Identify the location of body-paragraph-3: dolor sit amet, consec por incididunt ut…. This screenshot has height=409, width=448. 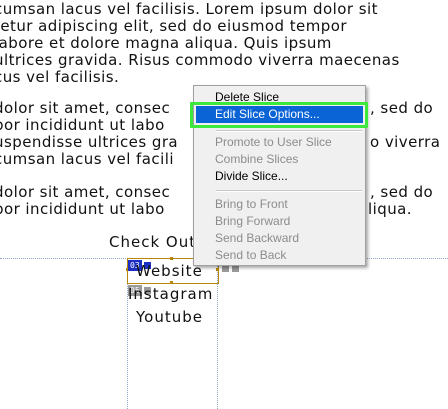
(85, 201).